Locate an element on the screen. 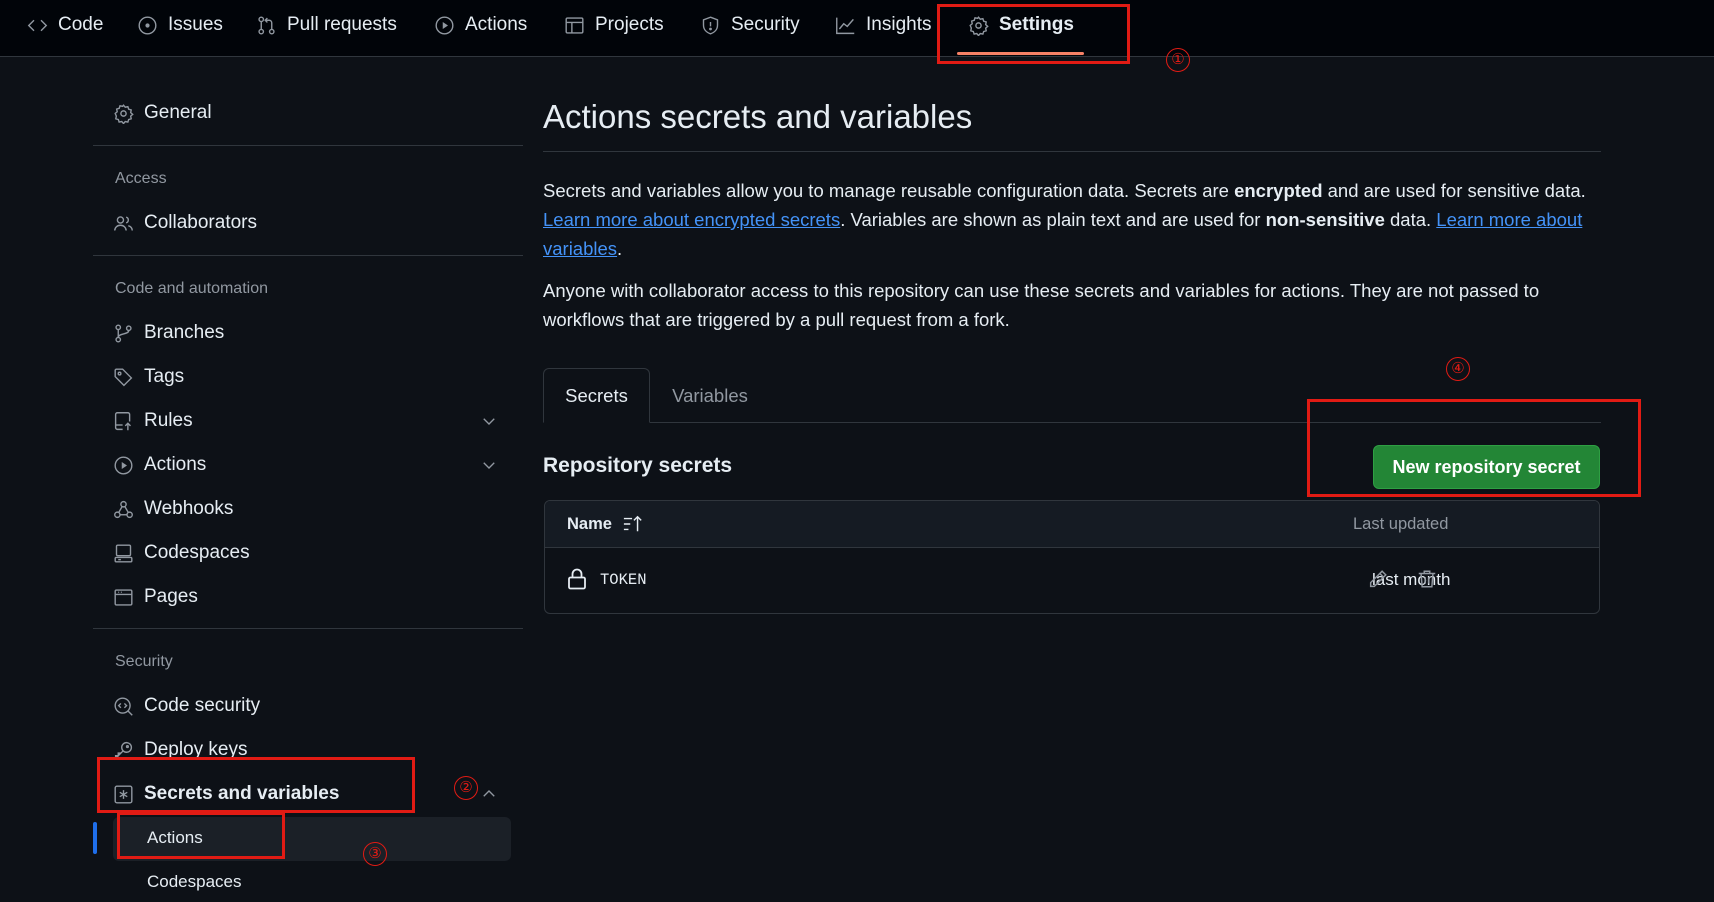 This screenshot has width=1714, height=902. sidebar-item-rules: Rules is located at coordinates (153, 421).